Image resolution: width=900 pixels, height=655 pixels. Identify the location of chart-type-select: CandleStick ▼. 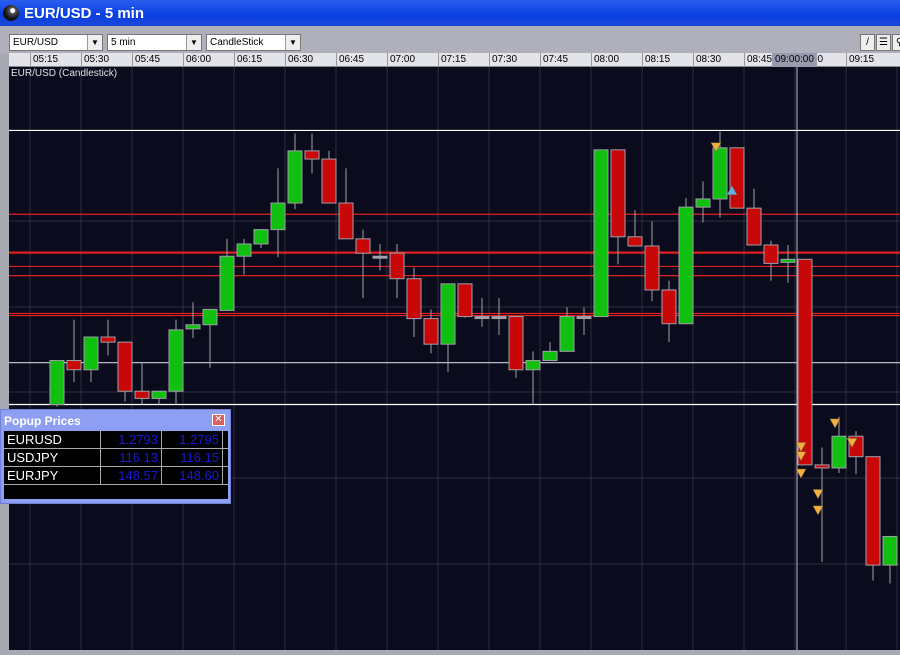
(253, 42).